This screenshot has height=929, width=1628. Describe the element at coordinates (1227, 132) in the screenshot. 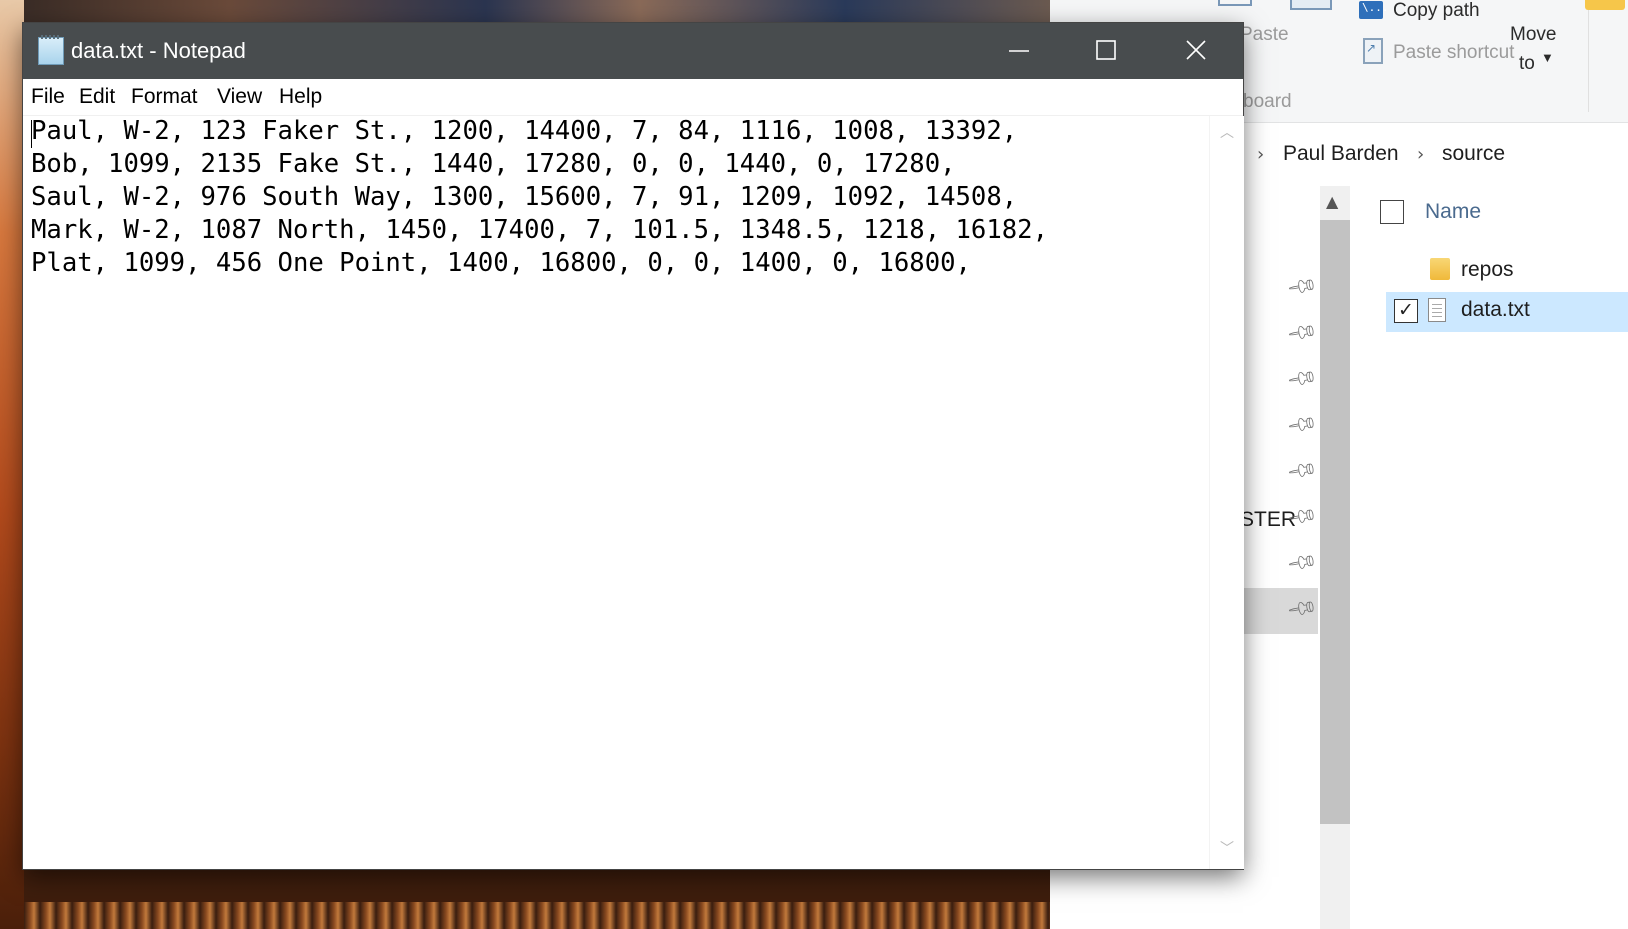

I see `scroll-up-icon: ︿` at that location.